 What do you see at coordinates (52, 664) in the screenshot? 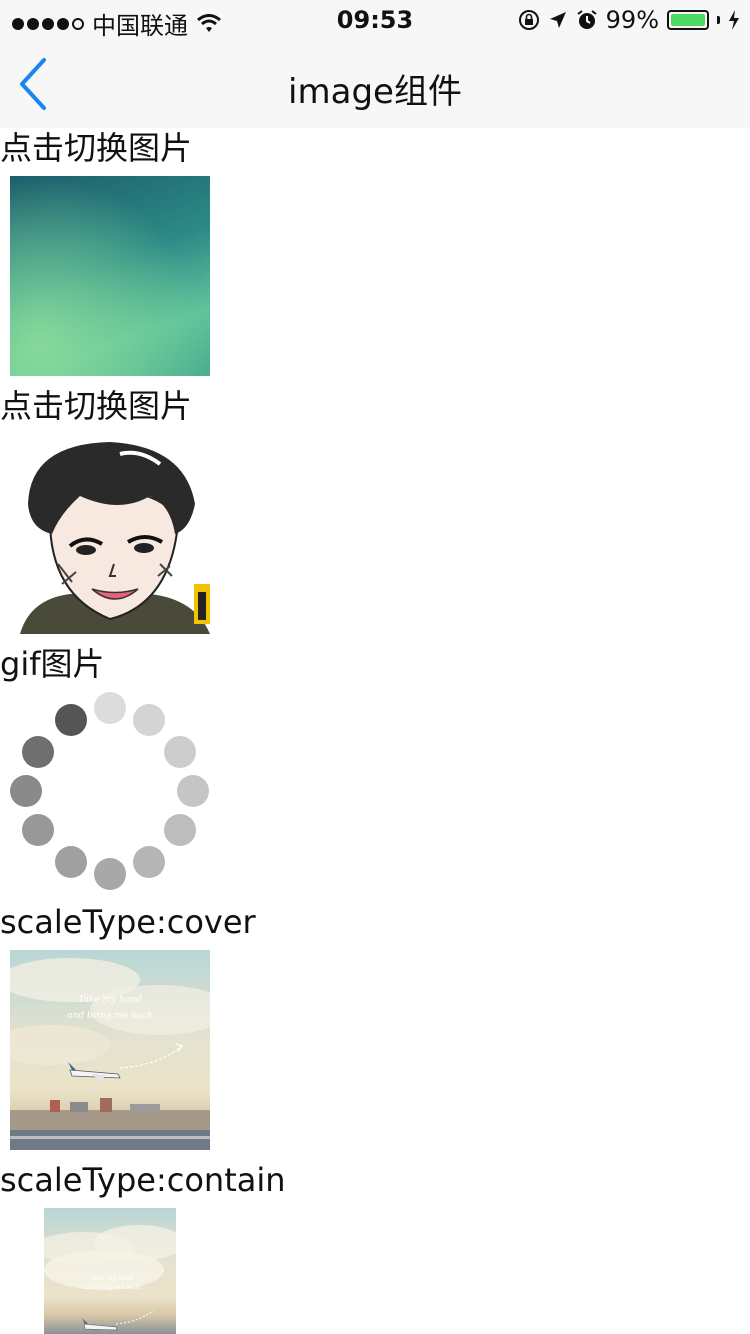
I see `section-label-gif: gif图片` at bounding box center [52, 664].